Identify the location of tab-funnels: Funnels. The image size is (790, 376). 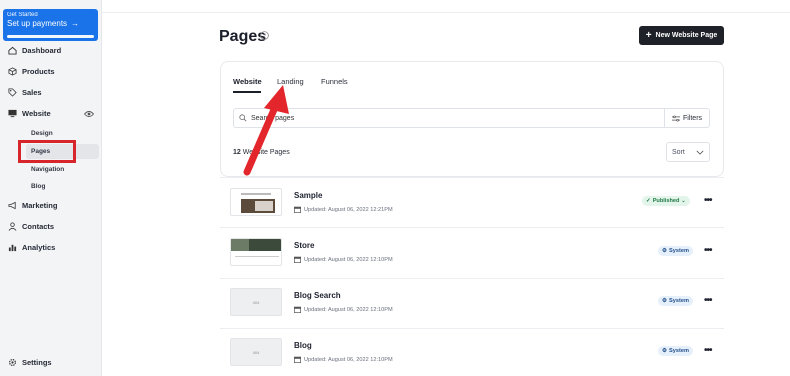
(334, 81).